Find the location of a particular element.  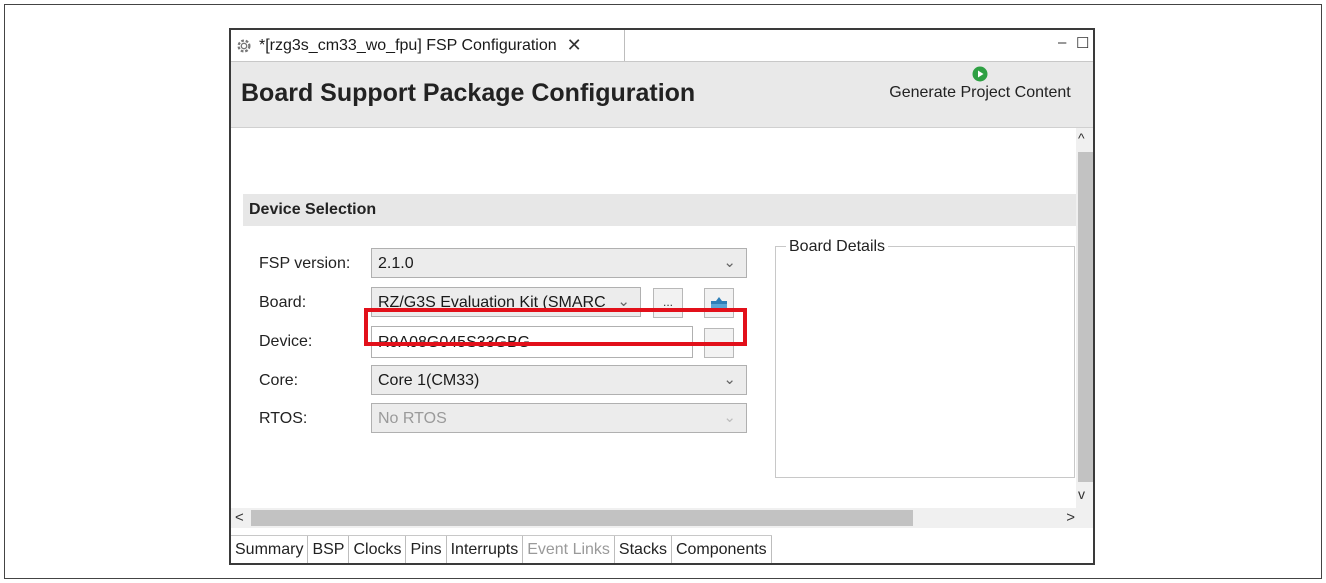

tab-clocks: Clocks is located at coordinates (378, 549).